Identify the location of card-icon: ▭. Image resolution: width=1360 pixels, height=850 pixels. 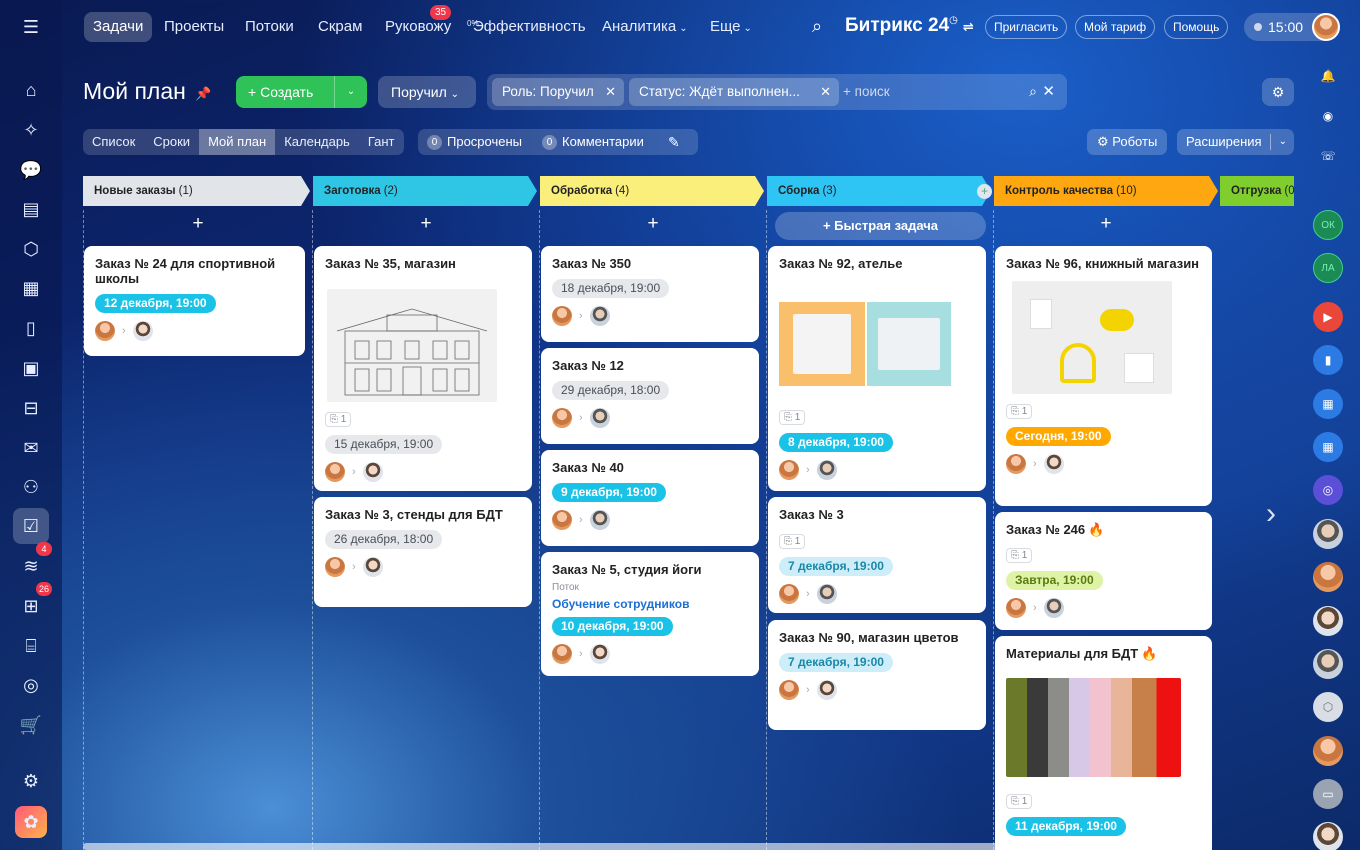
(1328, 794).